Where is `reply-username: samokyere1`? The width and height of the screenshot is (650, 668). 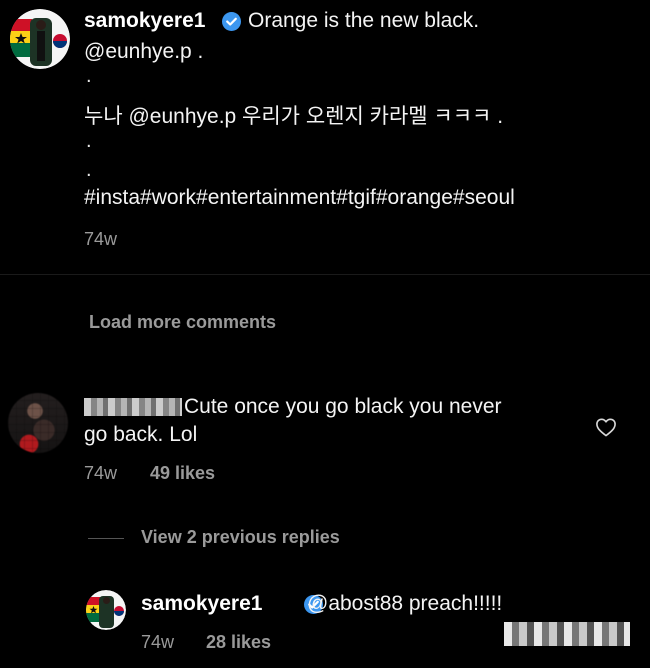
reply-username: samokyere1 is located at coordinates (201, 604).